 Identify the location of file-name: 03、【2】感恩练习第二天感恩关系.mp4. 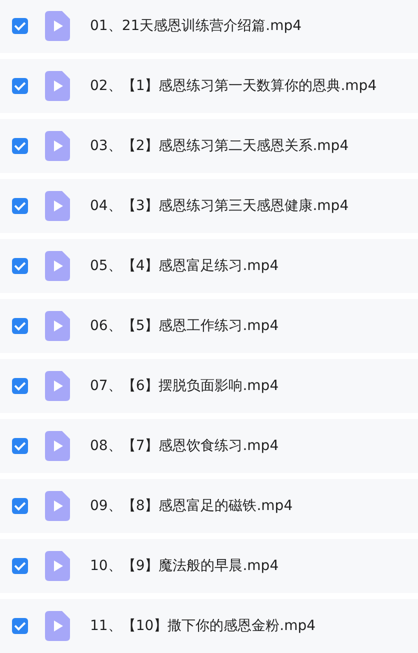
(219, 146).